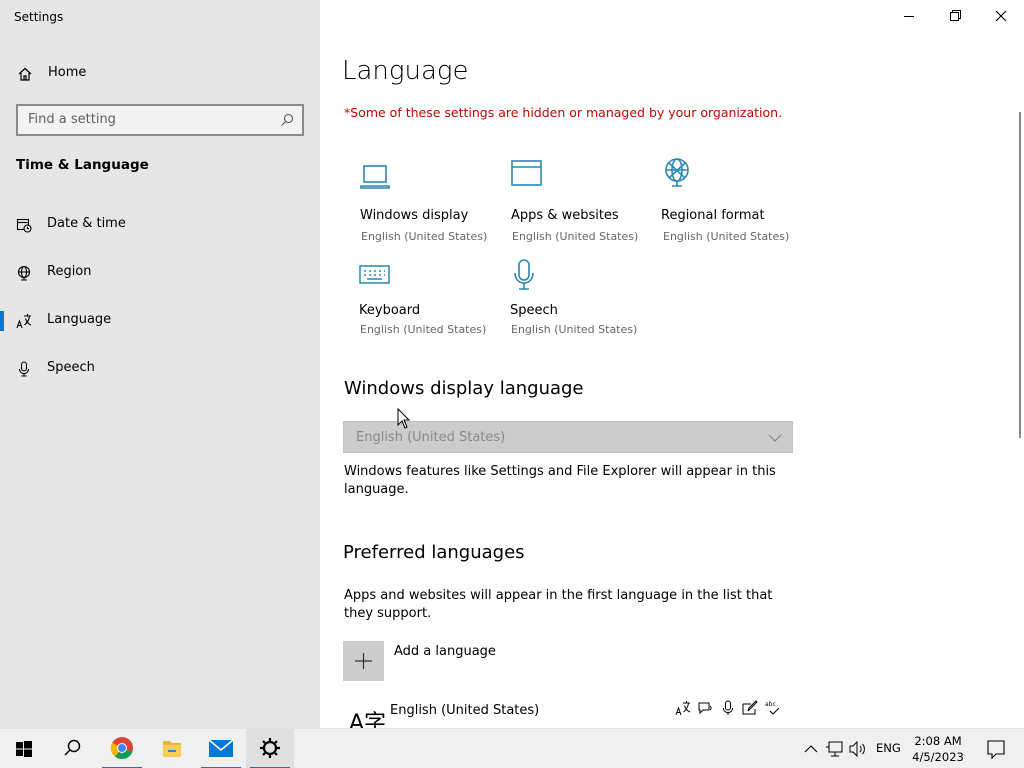 The image size is (1024, 768). Describe the element at coordinates (160, 369) in the screenshot. I see `sidebar-item-speech: Speech` at that location.